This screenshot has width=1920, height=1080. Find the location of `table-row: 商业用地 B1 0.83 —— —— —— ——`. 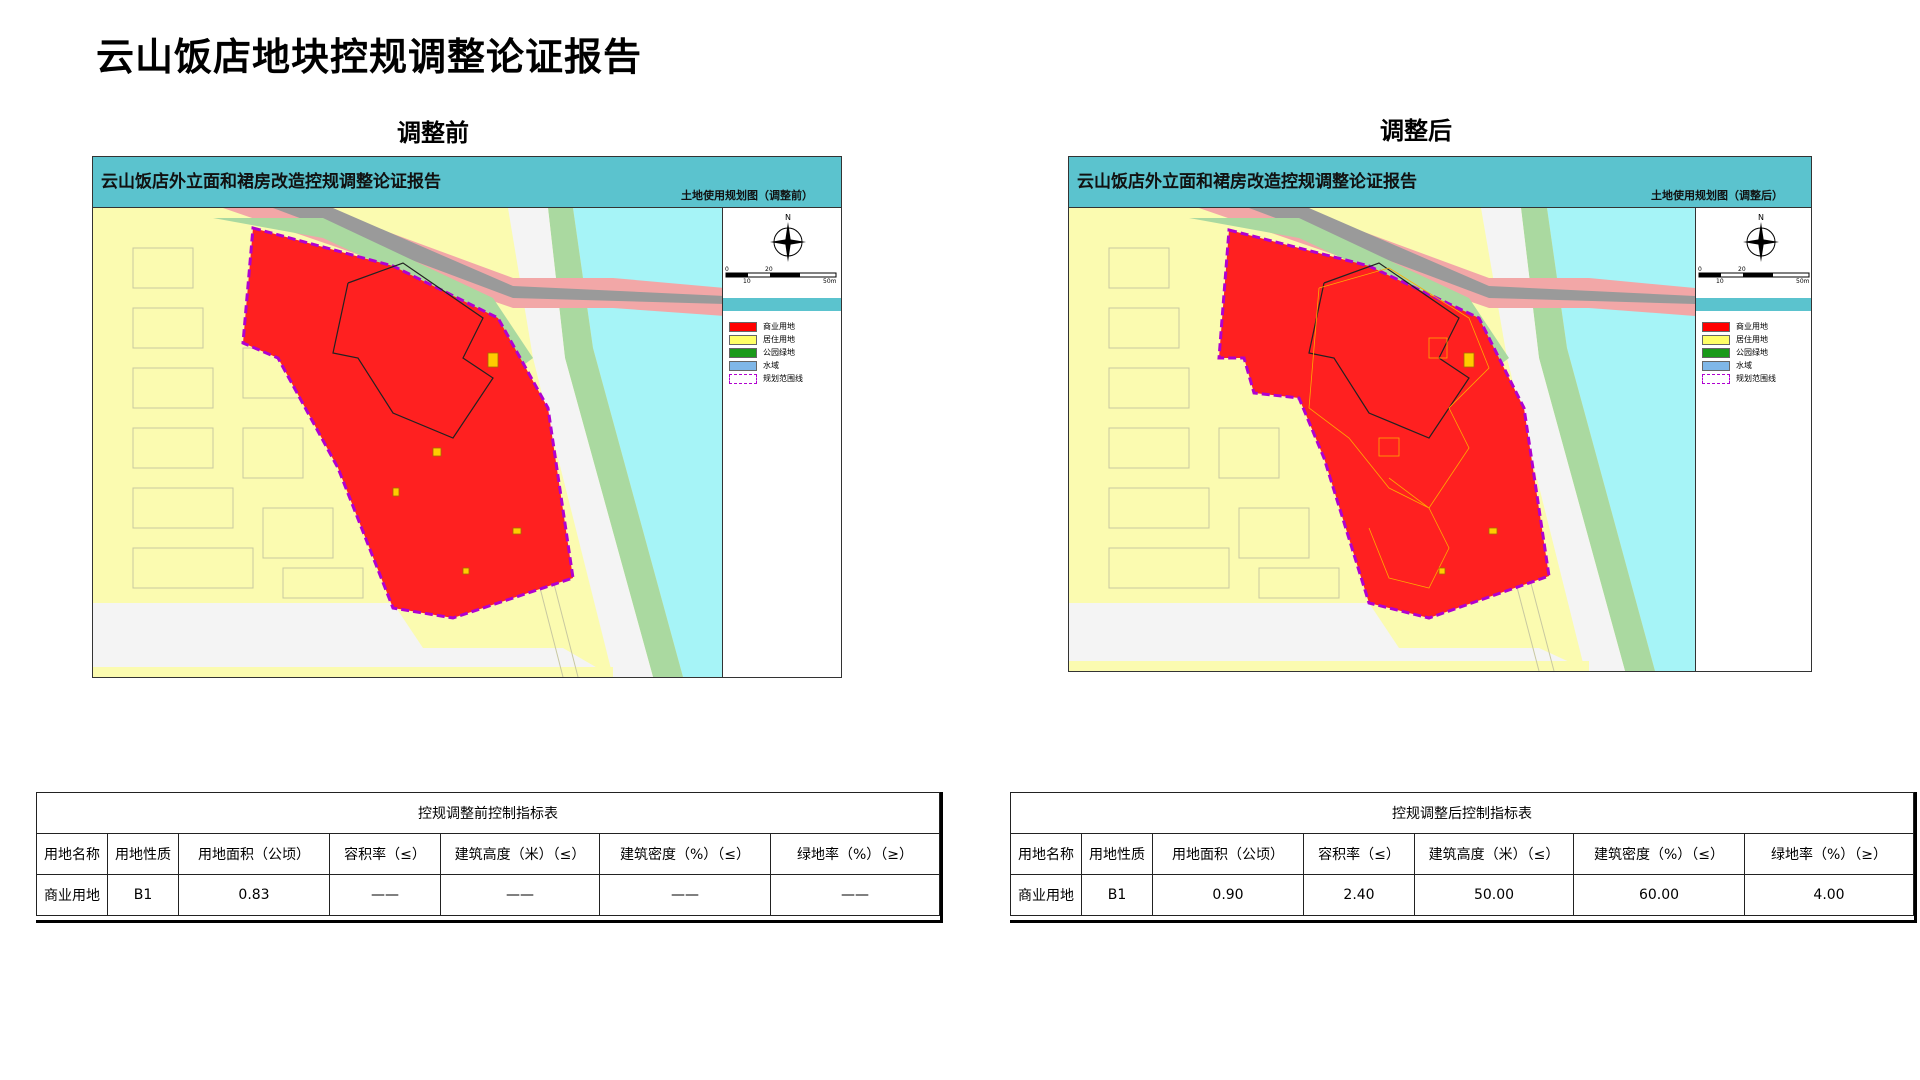

table-row: 商业用地 B1 0.83 —— —— —— —— is located at coordinates (488, 895).